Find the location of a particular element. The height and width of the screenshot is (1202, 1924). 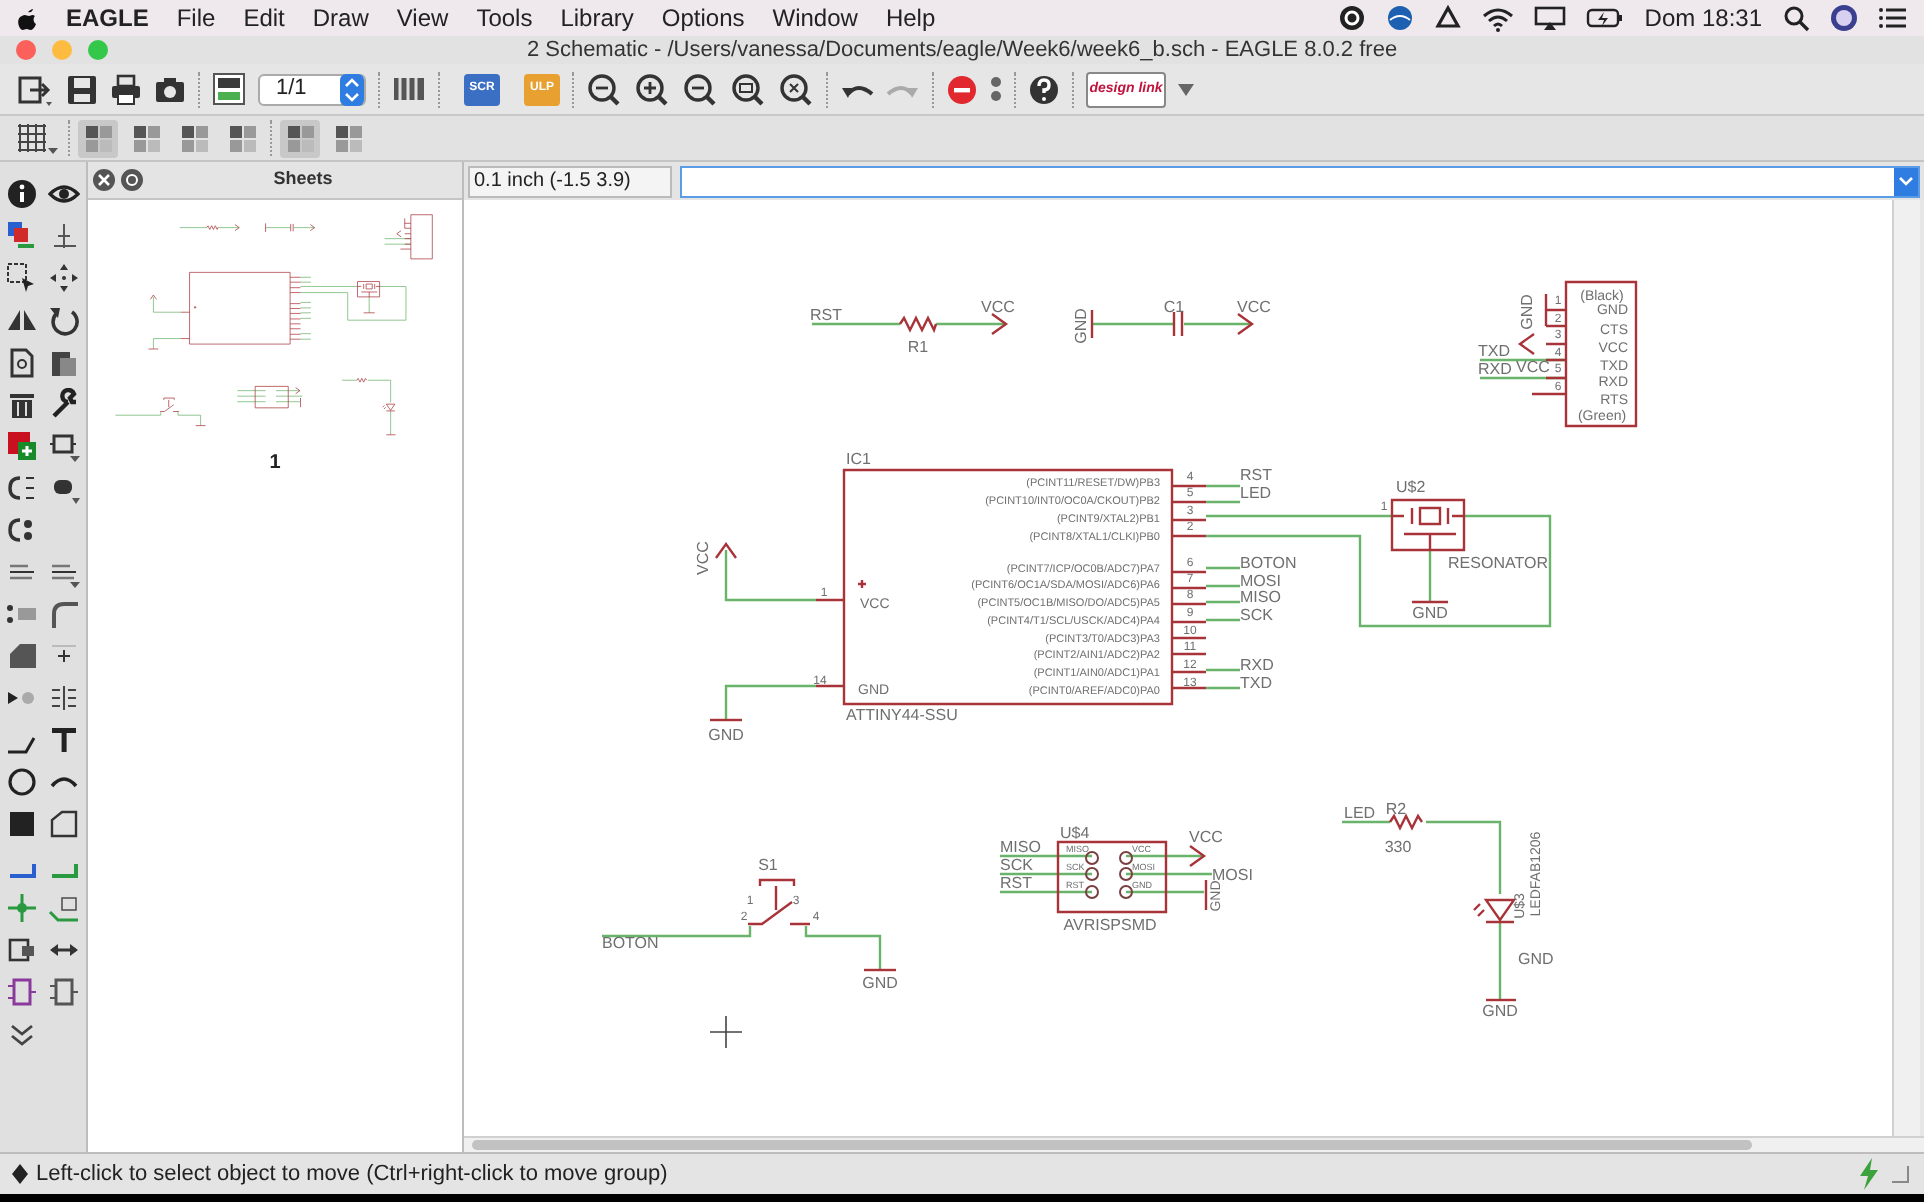

float-panel-icon is located at coordinates (132, 180).